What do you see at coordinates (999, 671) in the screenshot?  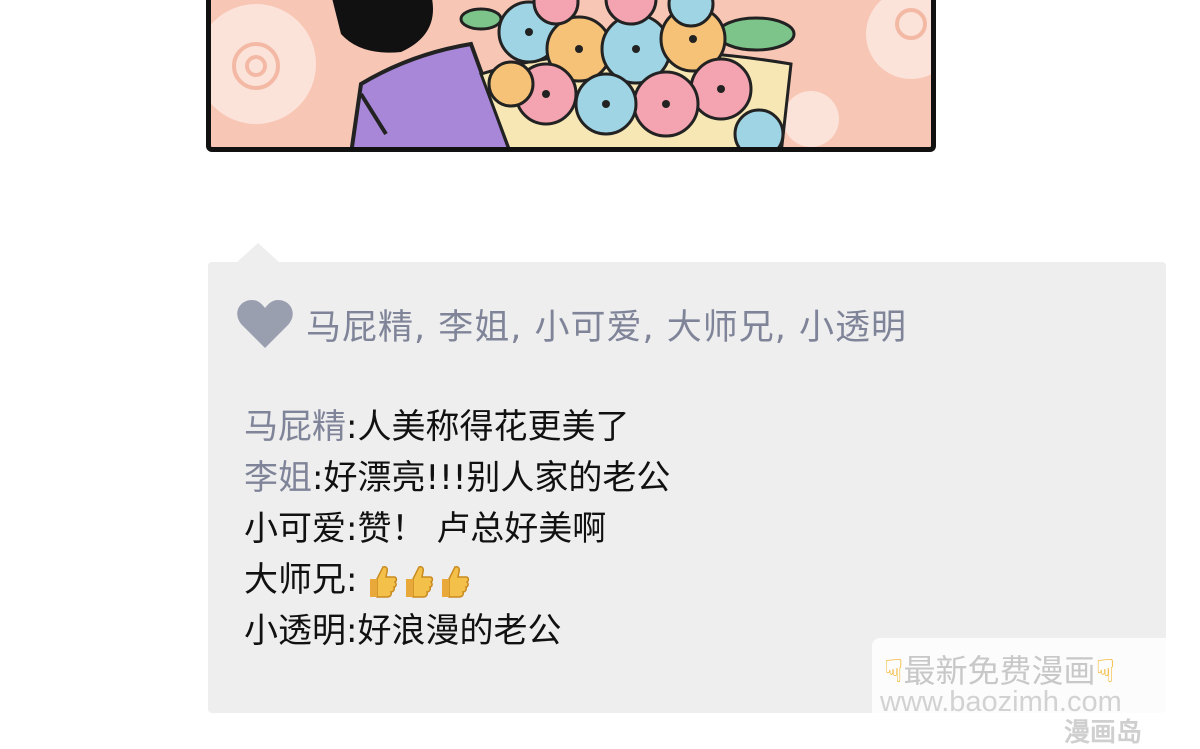 I see `watermark-title-text: 最新免费漫画` at bounding box center [999, 671].